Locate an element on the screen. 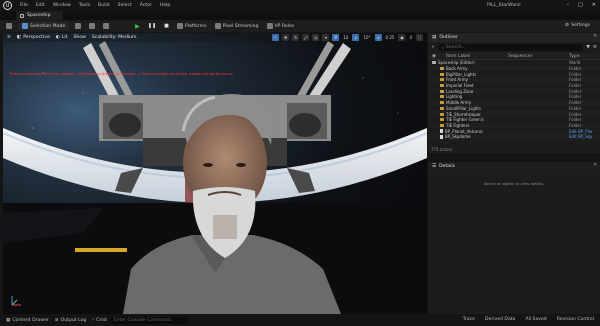  menu-select: Select is located at coordinates (125, 5).